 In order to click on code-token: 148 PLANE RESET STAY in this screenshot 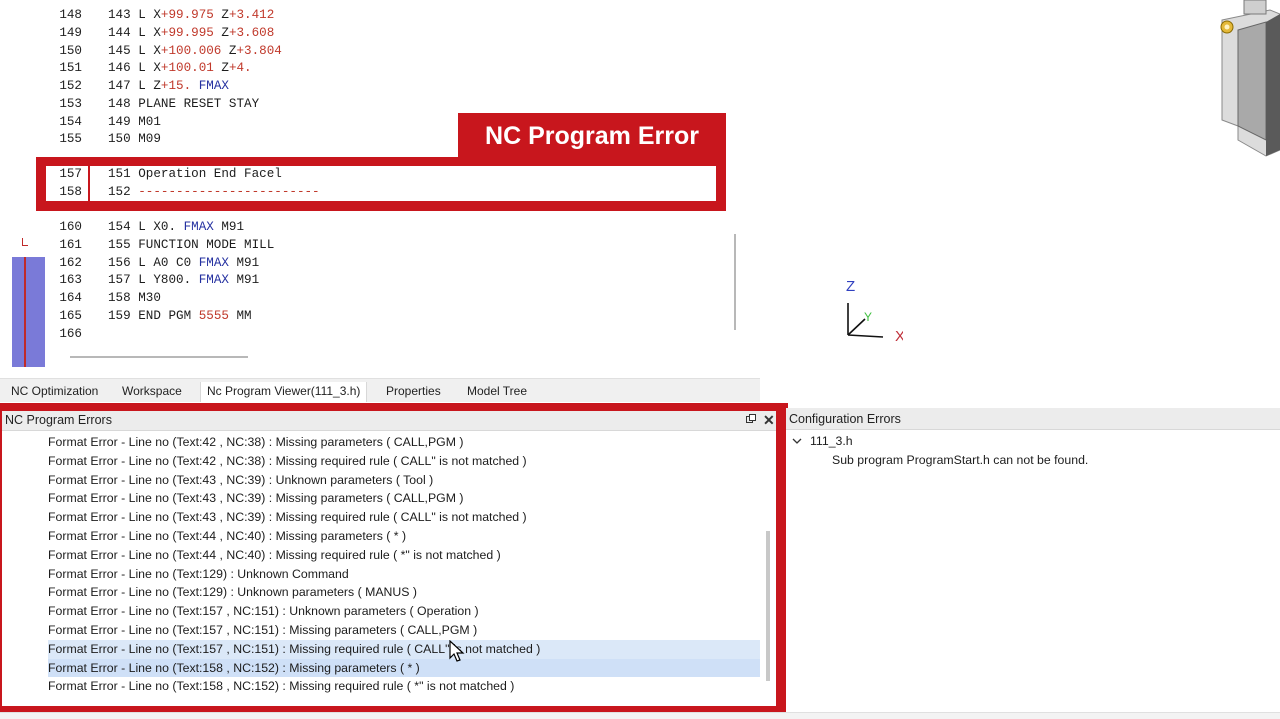, I will do `click(184, 103)`.